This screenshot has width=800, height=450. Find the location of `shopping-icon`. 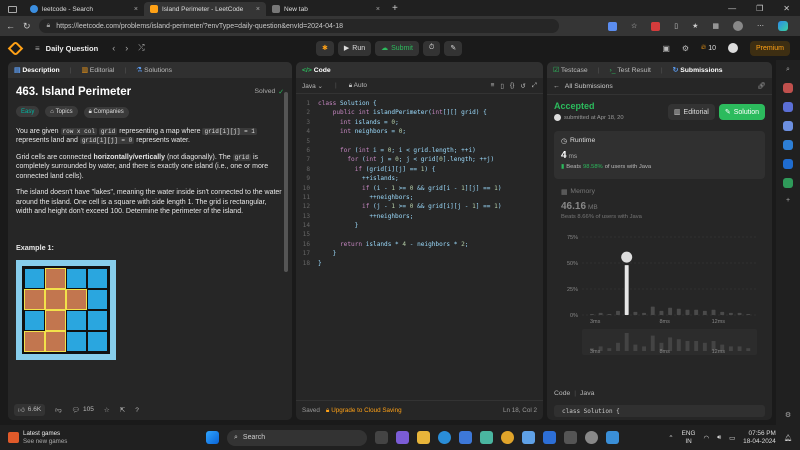

shopping-icon is located at coordinates (788, 88).